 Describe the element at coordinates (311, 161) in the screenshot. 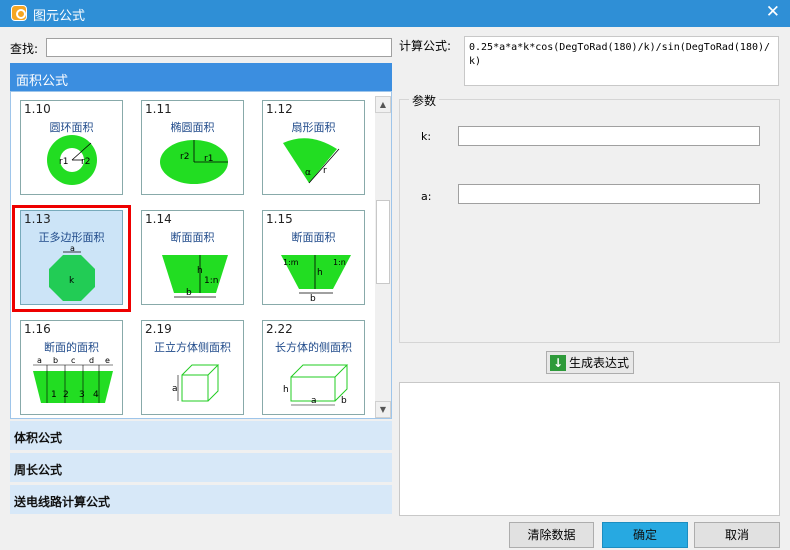

I see `sector-icon: α r` at that location.